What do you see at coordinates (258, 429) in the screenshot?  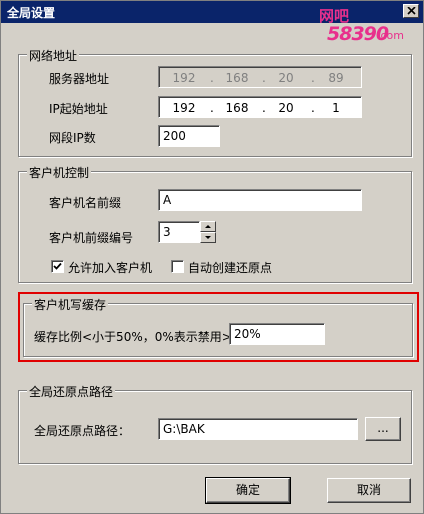 I see `restore-path-input: G:\BAK` at bounding box center [258, 429].